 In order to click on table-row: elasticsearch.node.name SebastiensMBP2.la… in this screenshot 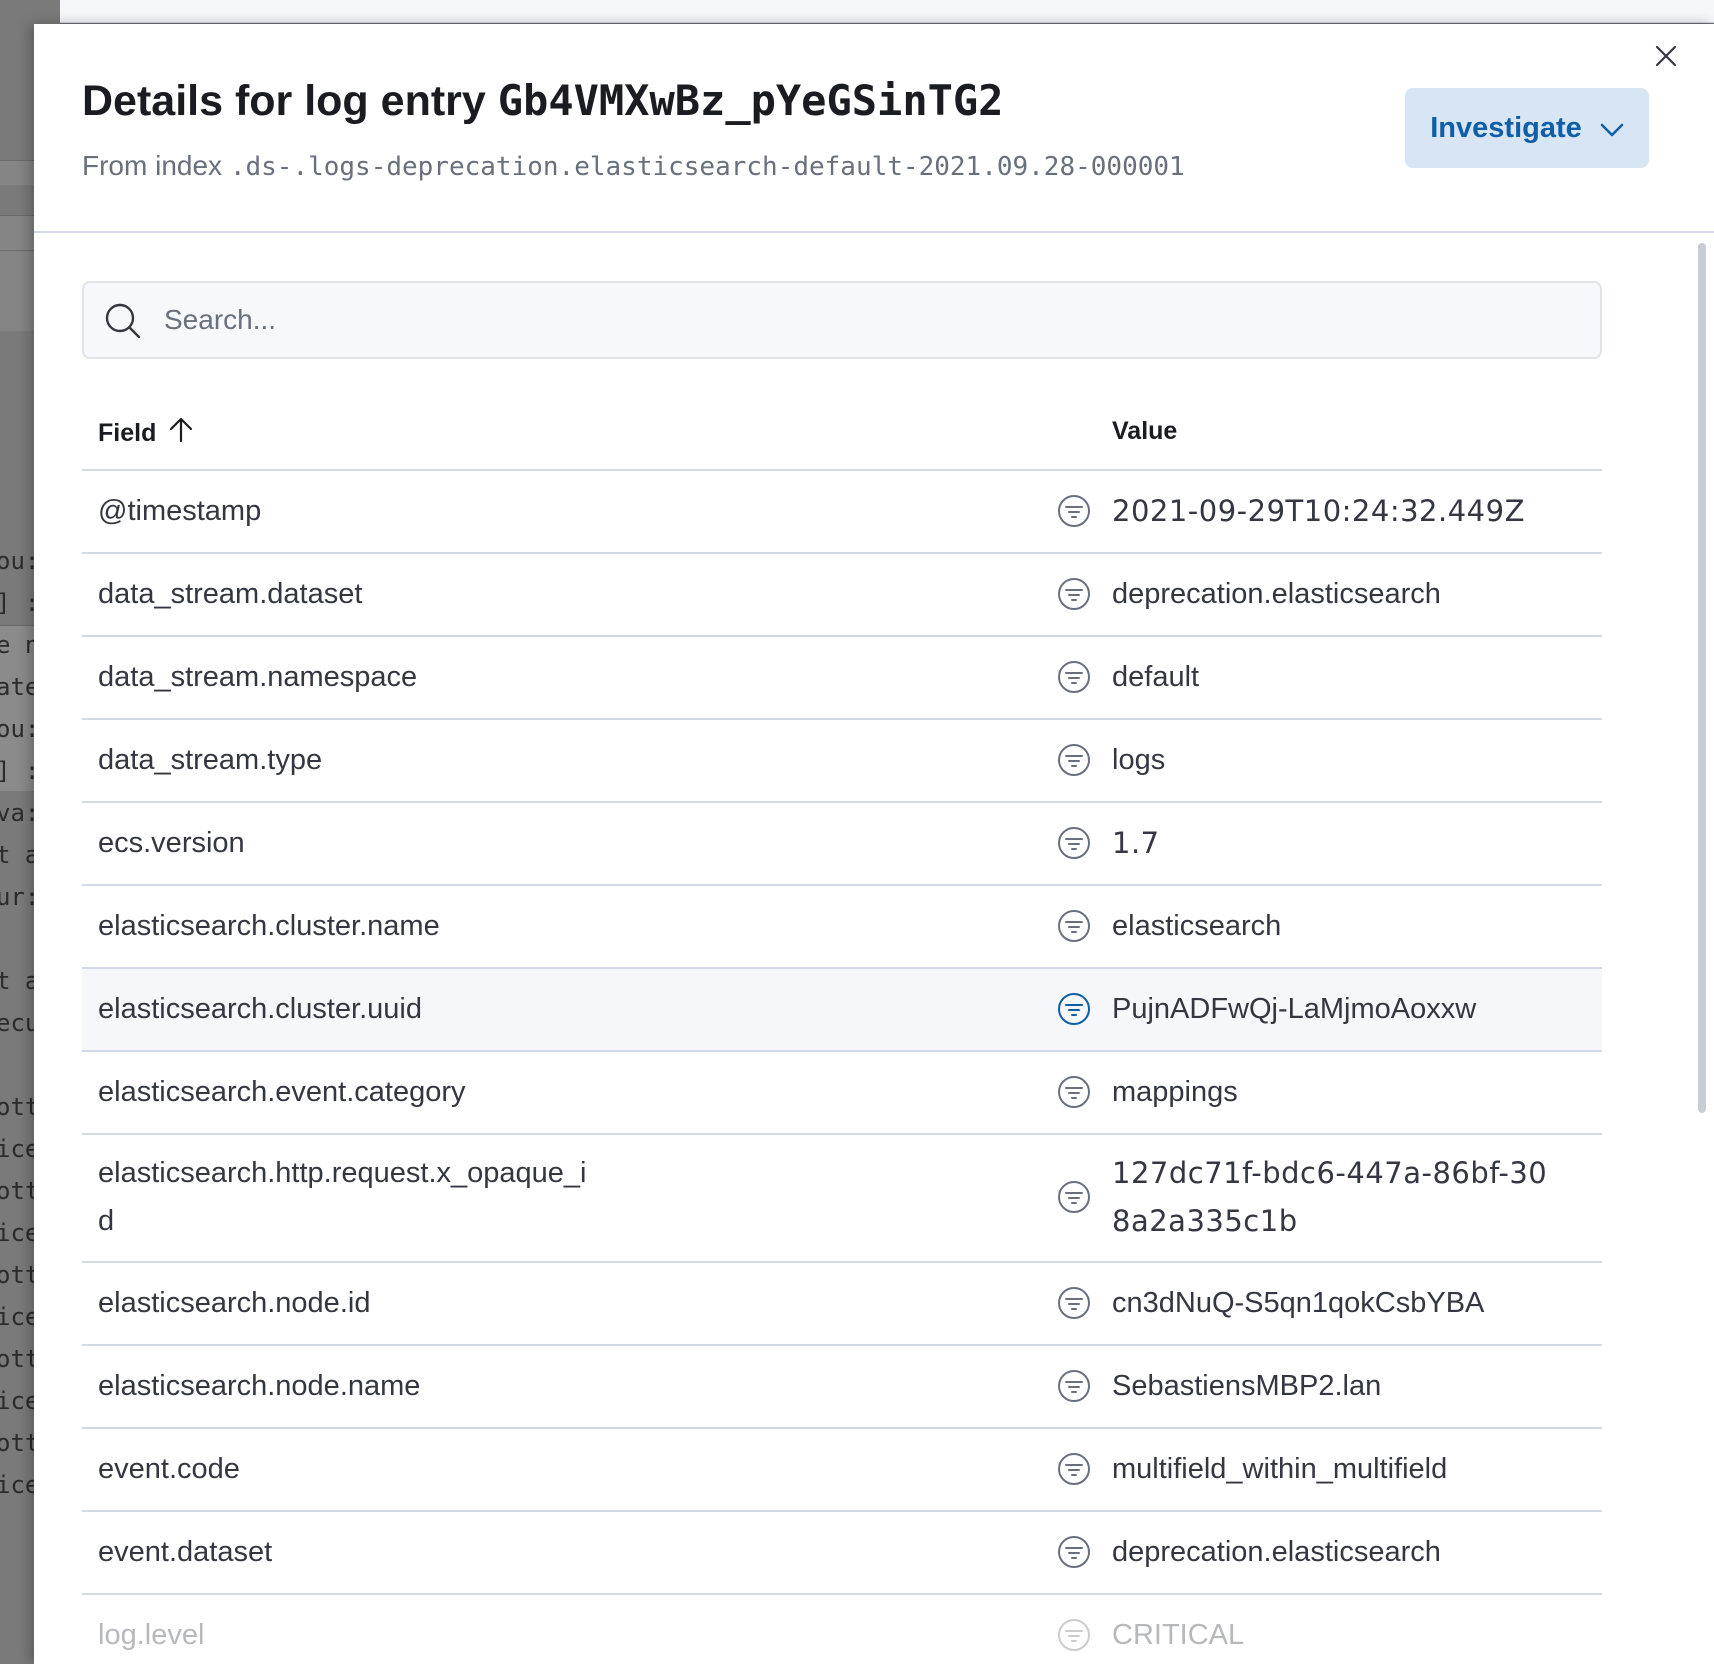, I will do `click(842, 1387)`.